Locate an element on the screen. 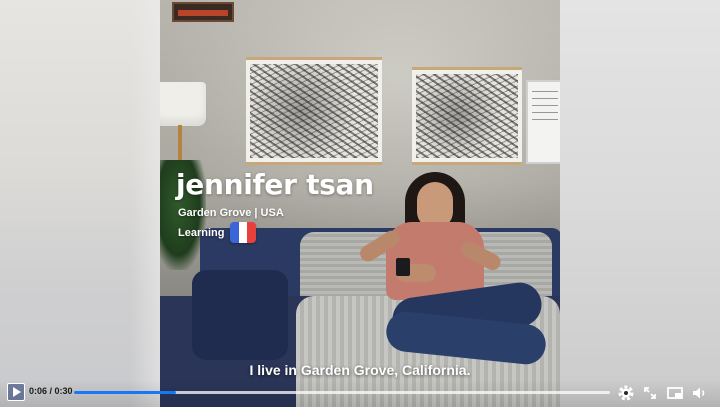  time-display: 0:06 / 0:30 is located at coordinates (51, 391).